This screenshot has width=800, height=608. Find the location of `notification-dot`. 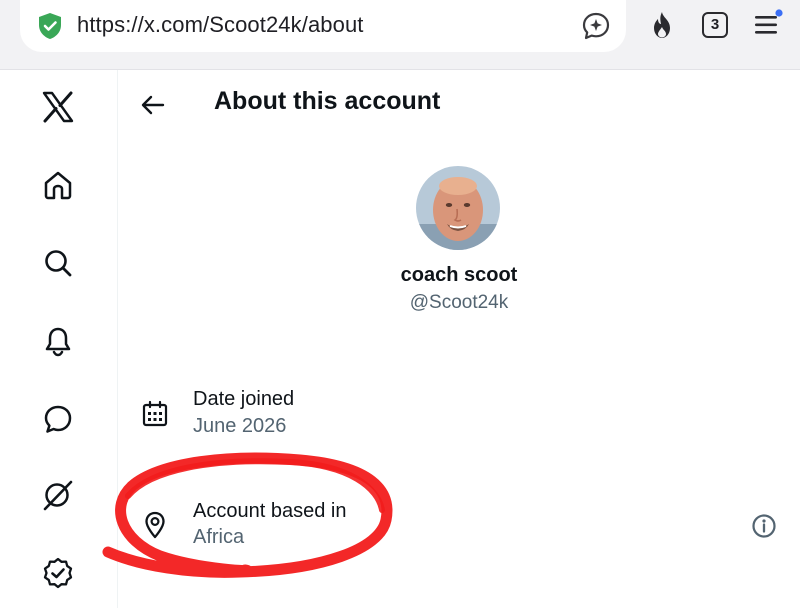

notification-dot is located at coordinates (779, 13).